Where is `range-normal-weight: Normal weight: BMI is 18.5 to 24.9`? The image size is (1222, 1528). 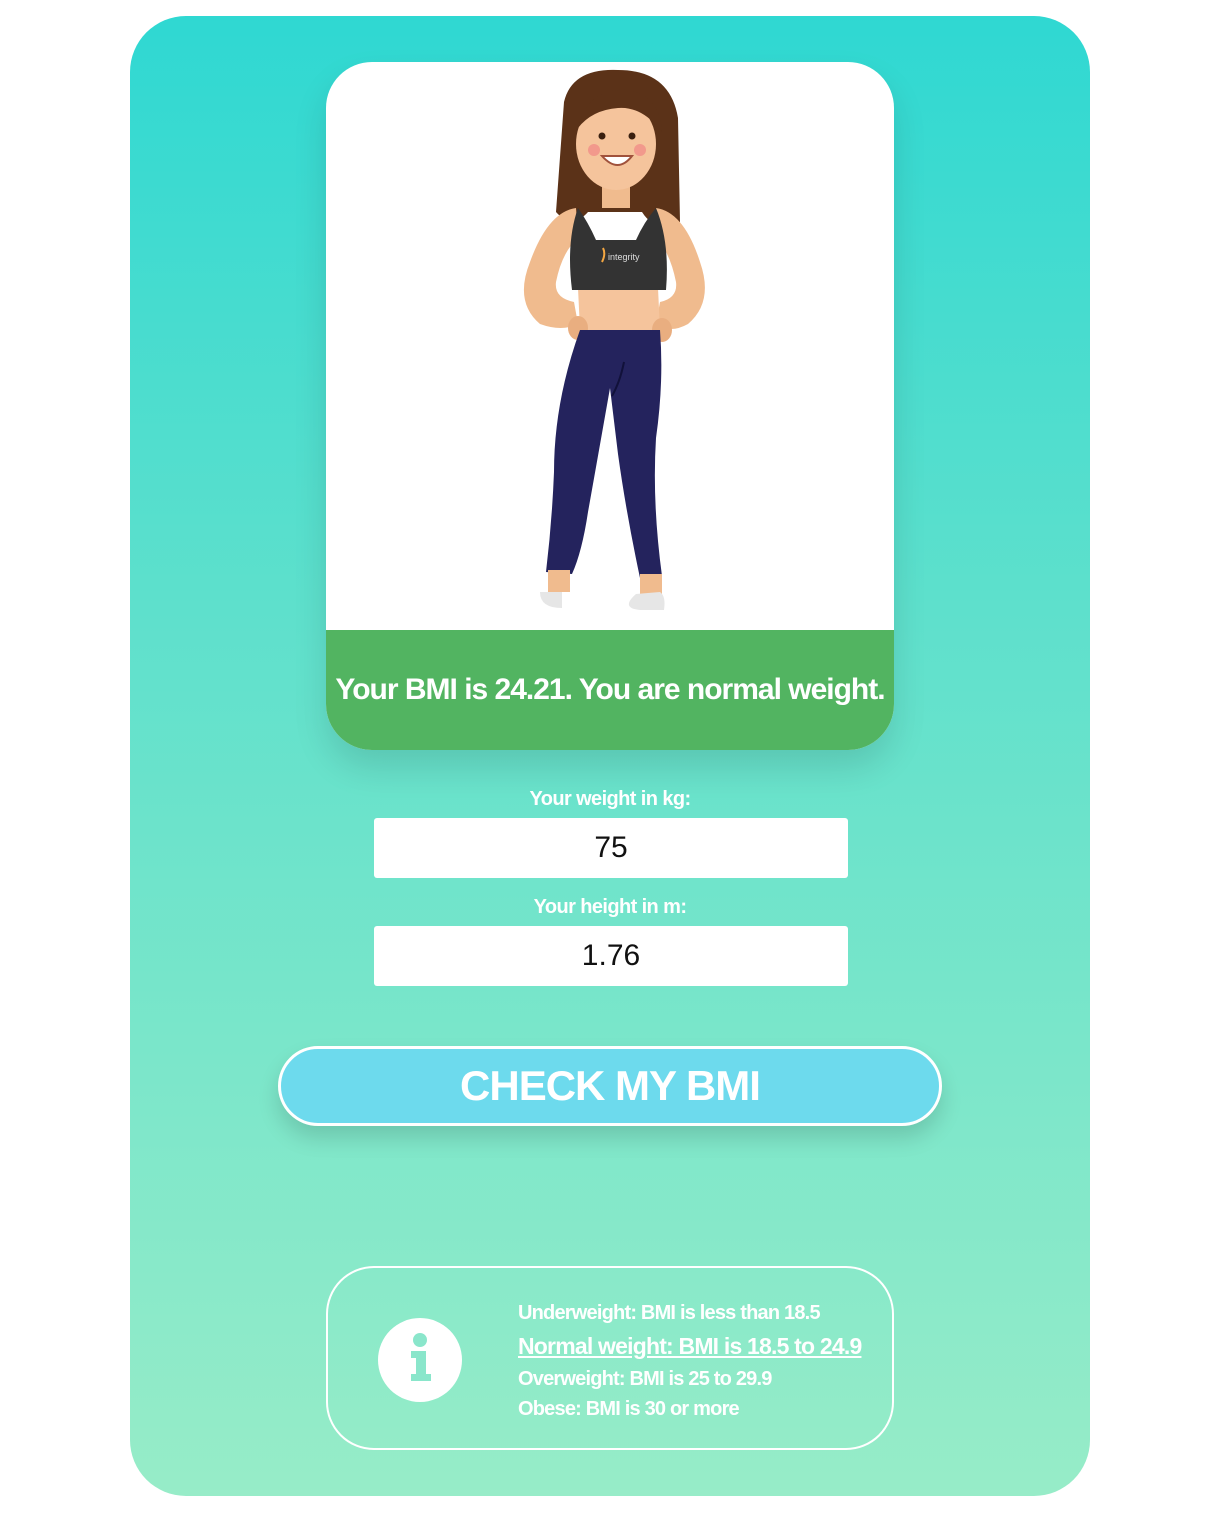
range-normal-weight: Normal weight: BMI is 18.5 to 24.9 is located at coordinates (690, 1346).